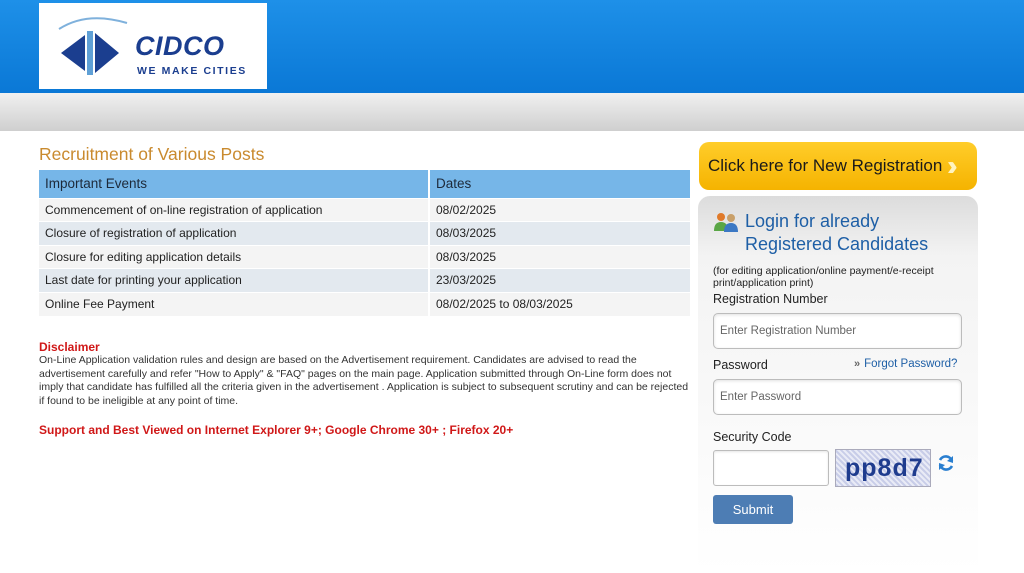 The width and height of the screenshot is (1024, 573). Describe the element at coordinates (180, 46) in the screenshot. I see `brand-name: CIDCO` at that location.